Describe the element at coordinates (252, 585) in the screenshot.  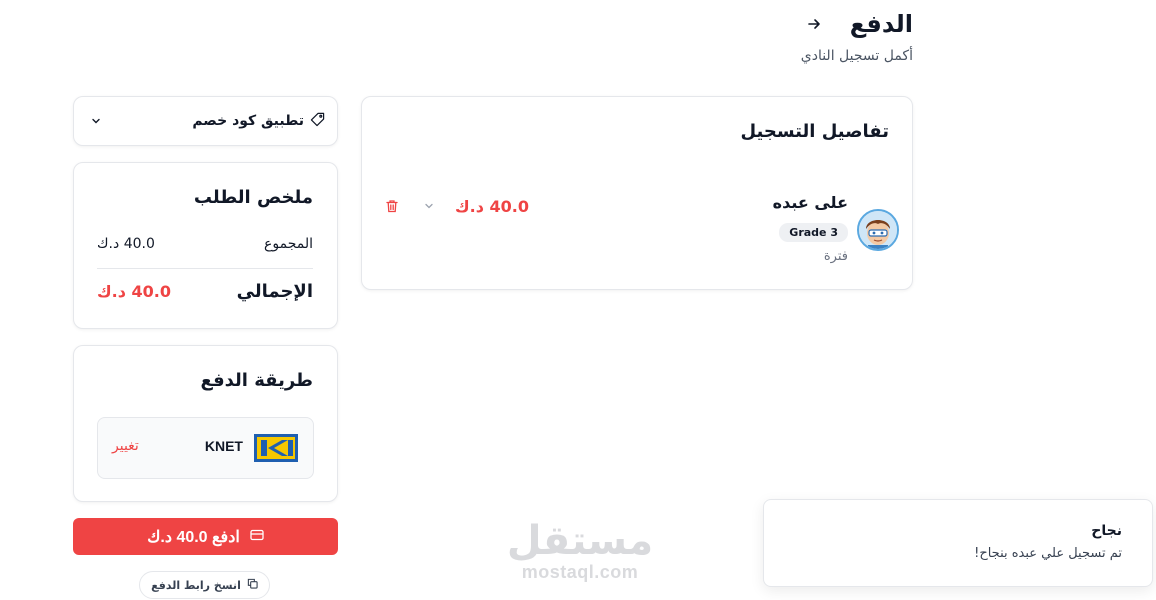
I see `copy-icon` at that location.